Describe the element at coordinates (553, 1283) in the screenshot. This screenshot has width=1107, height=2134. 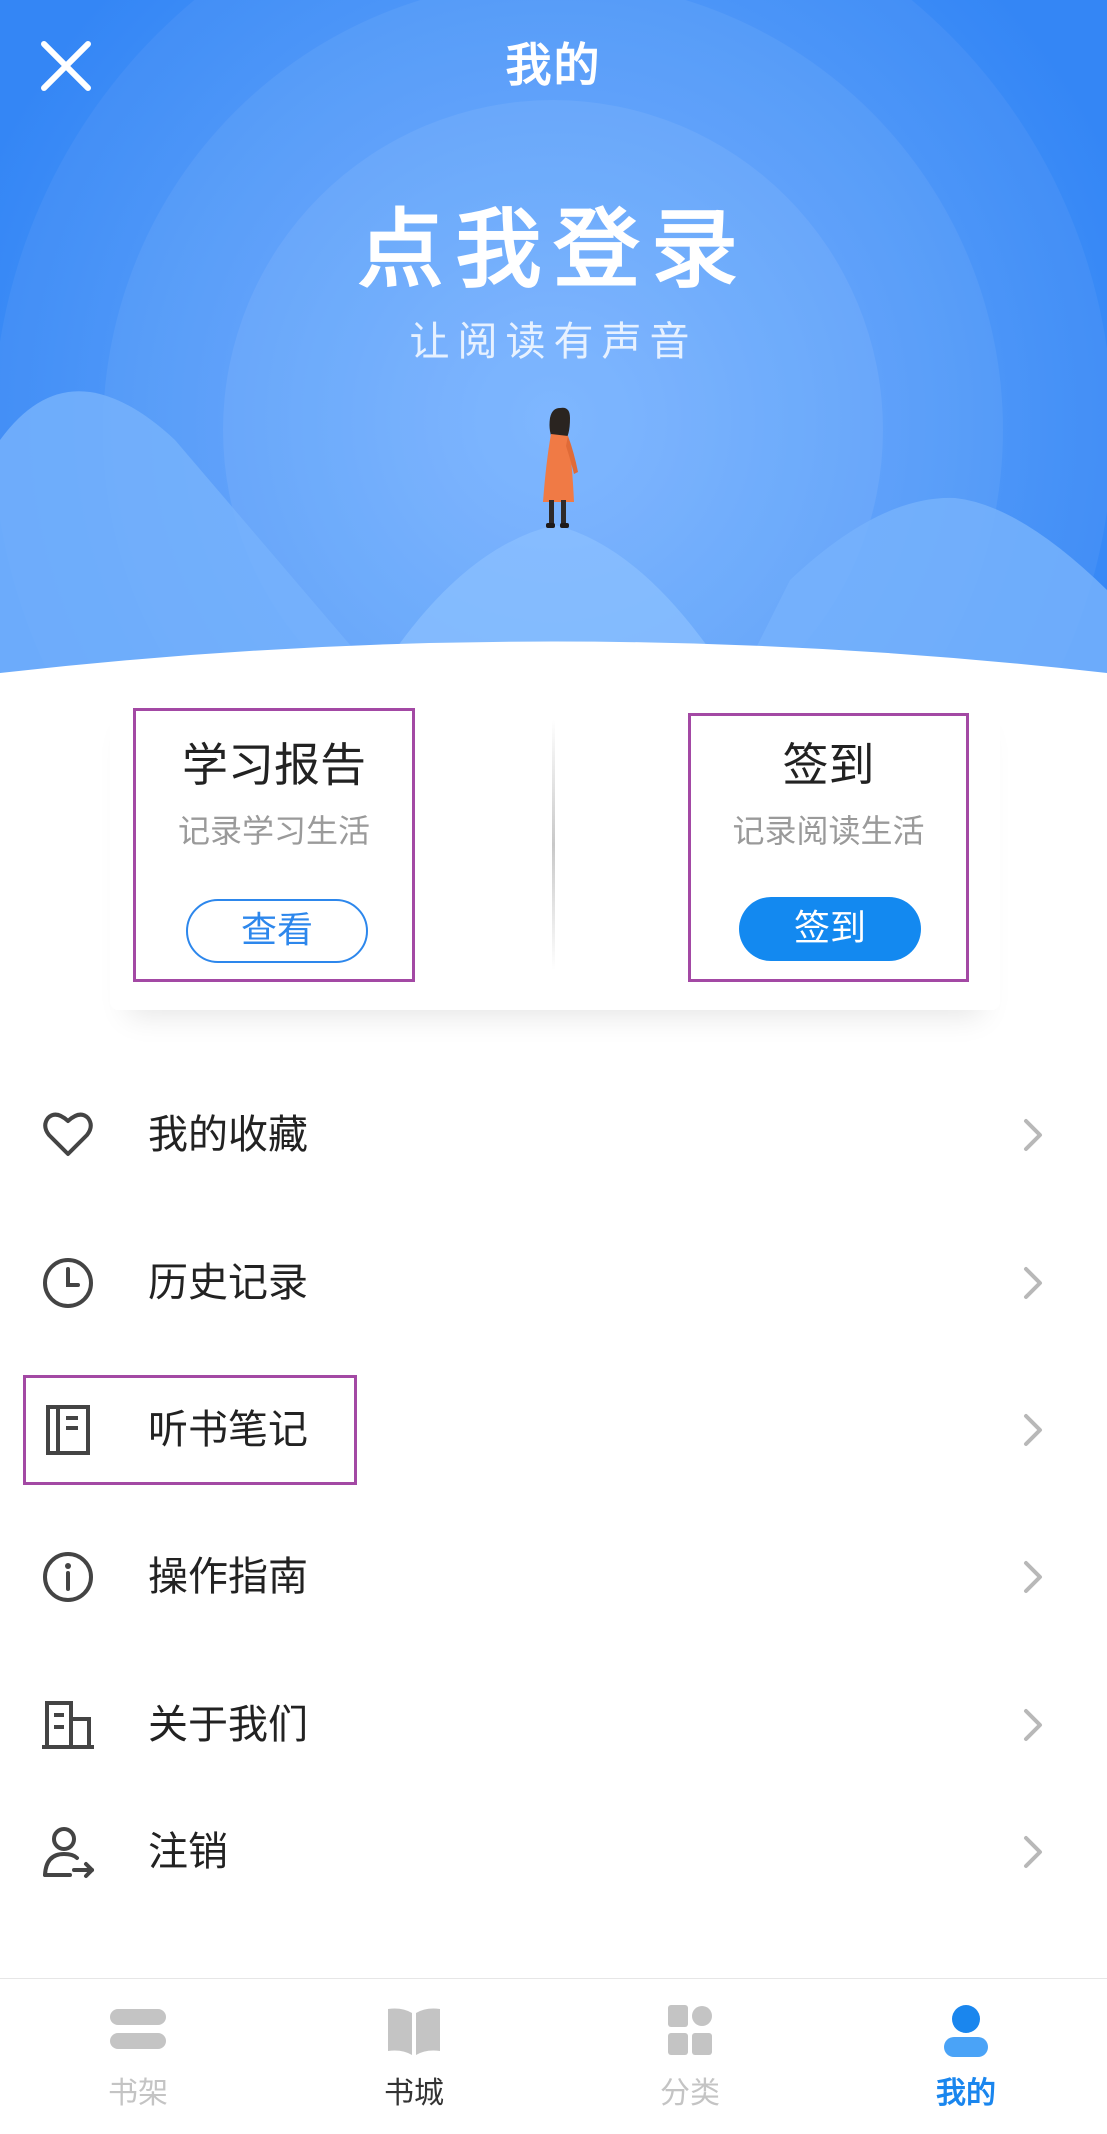
I see `menu-item-history: 历史记录` at that location.